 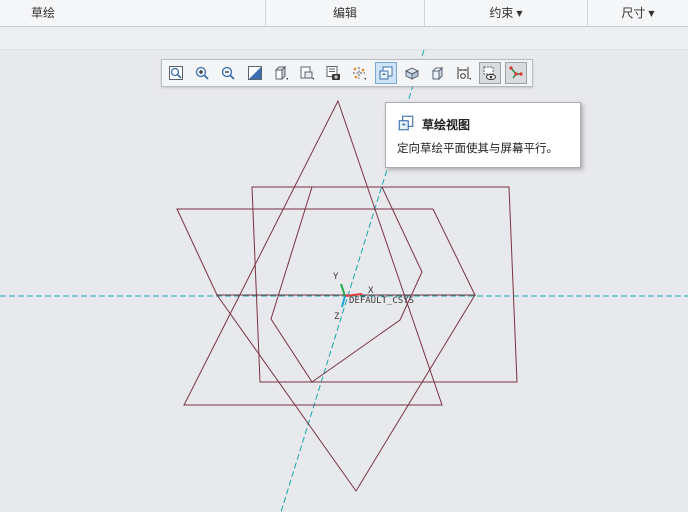 I want to click on disp-constraints-icon, so click(x=490, y=73).